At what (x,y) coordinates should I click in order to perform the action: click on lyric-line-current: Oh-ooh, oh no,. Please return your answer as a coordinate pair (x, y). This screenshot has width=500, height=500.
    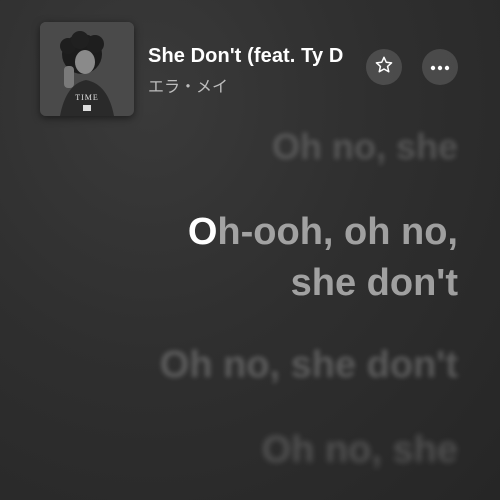
    Looking at the image, I should click on (323, 232).